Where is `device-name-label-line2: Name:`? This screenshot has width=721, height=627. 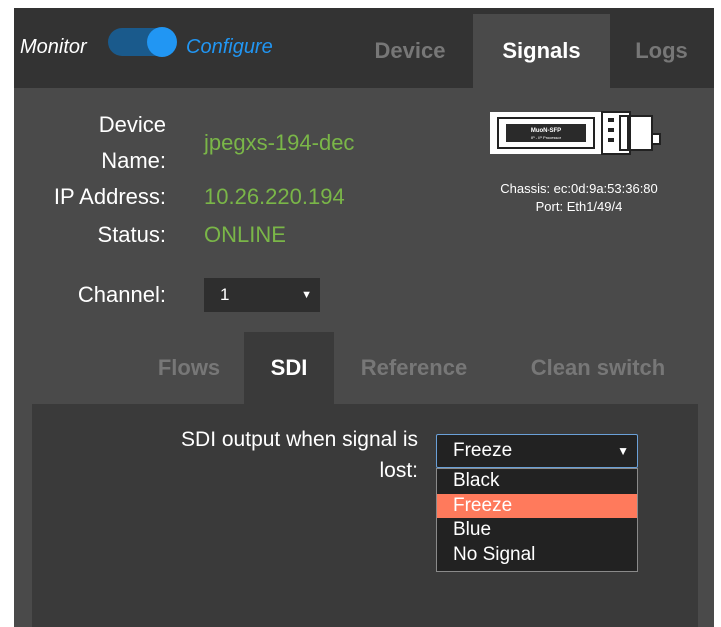 device-name-label-line2: Name: is located at coordinates (133, 160).